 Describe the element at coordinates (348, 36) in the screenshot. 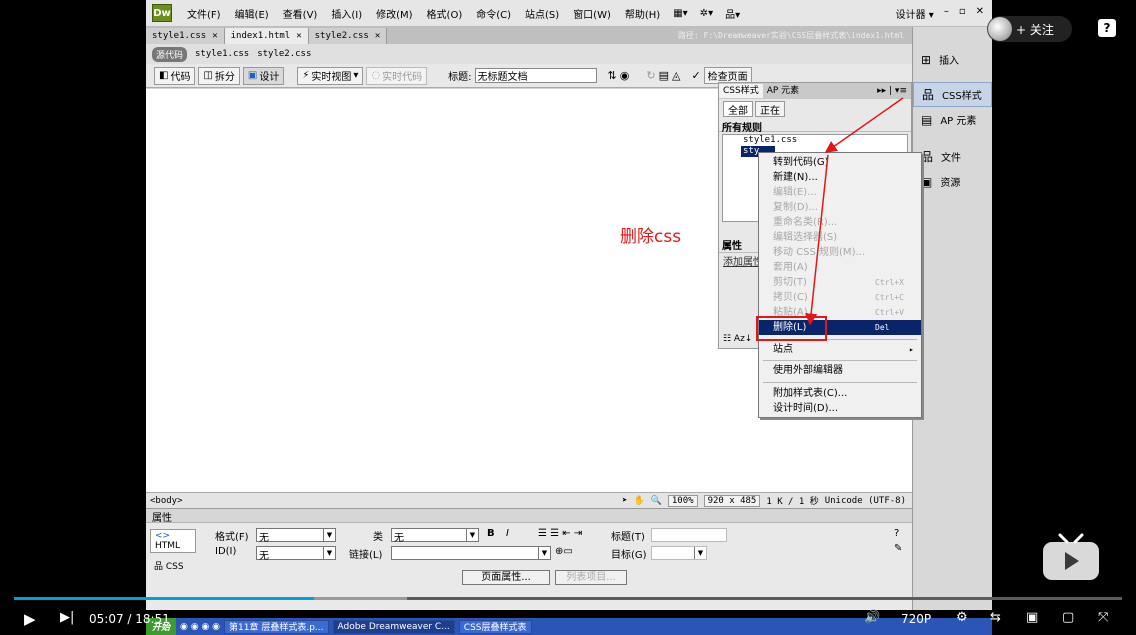

I see `tab-style2: style2.css ✕` at that location.